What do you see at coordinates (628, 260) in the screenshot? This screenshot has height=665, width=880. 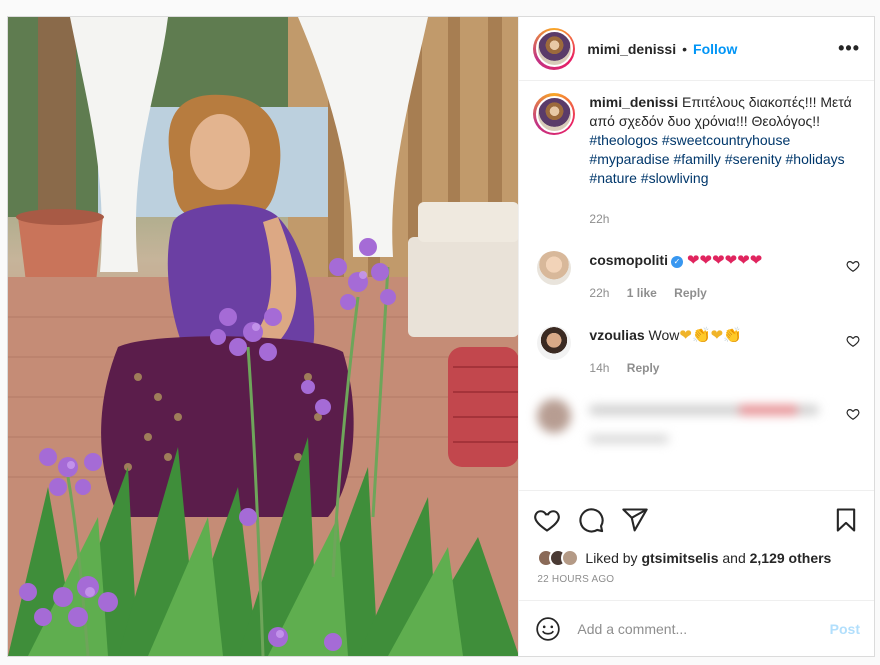 I see `comment-username: cosmopoliti` at bounding box center [628, 260].